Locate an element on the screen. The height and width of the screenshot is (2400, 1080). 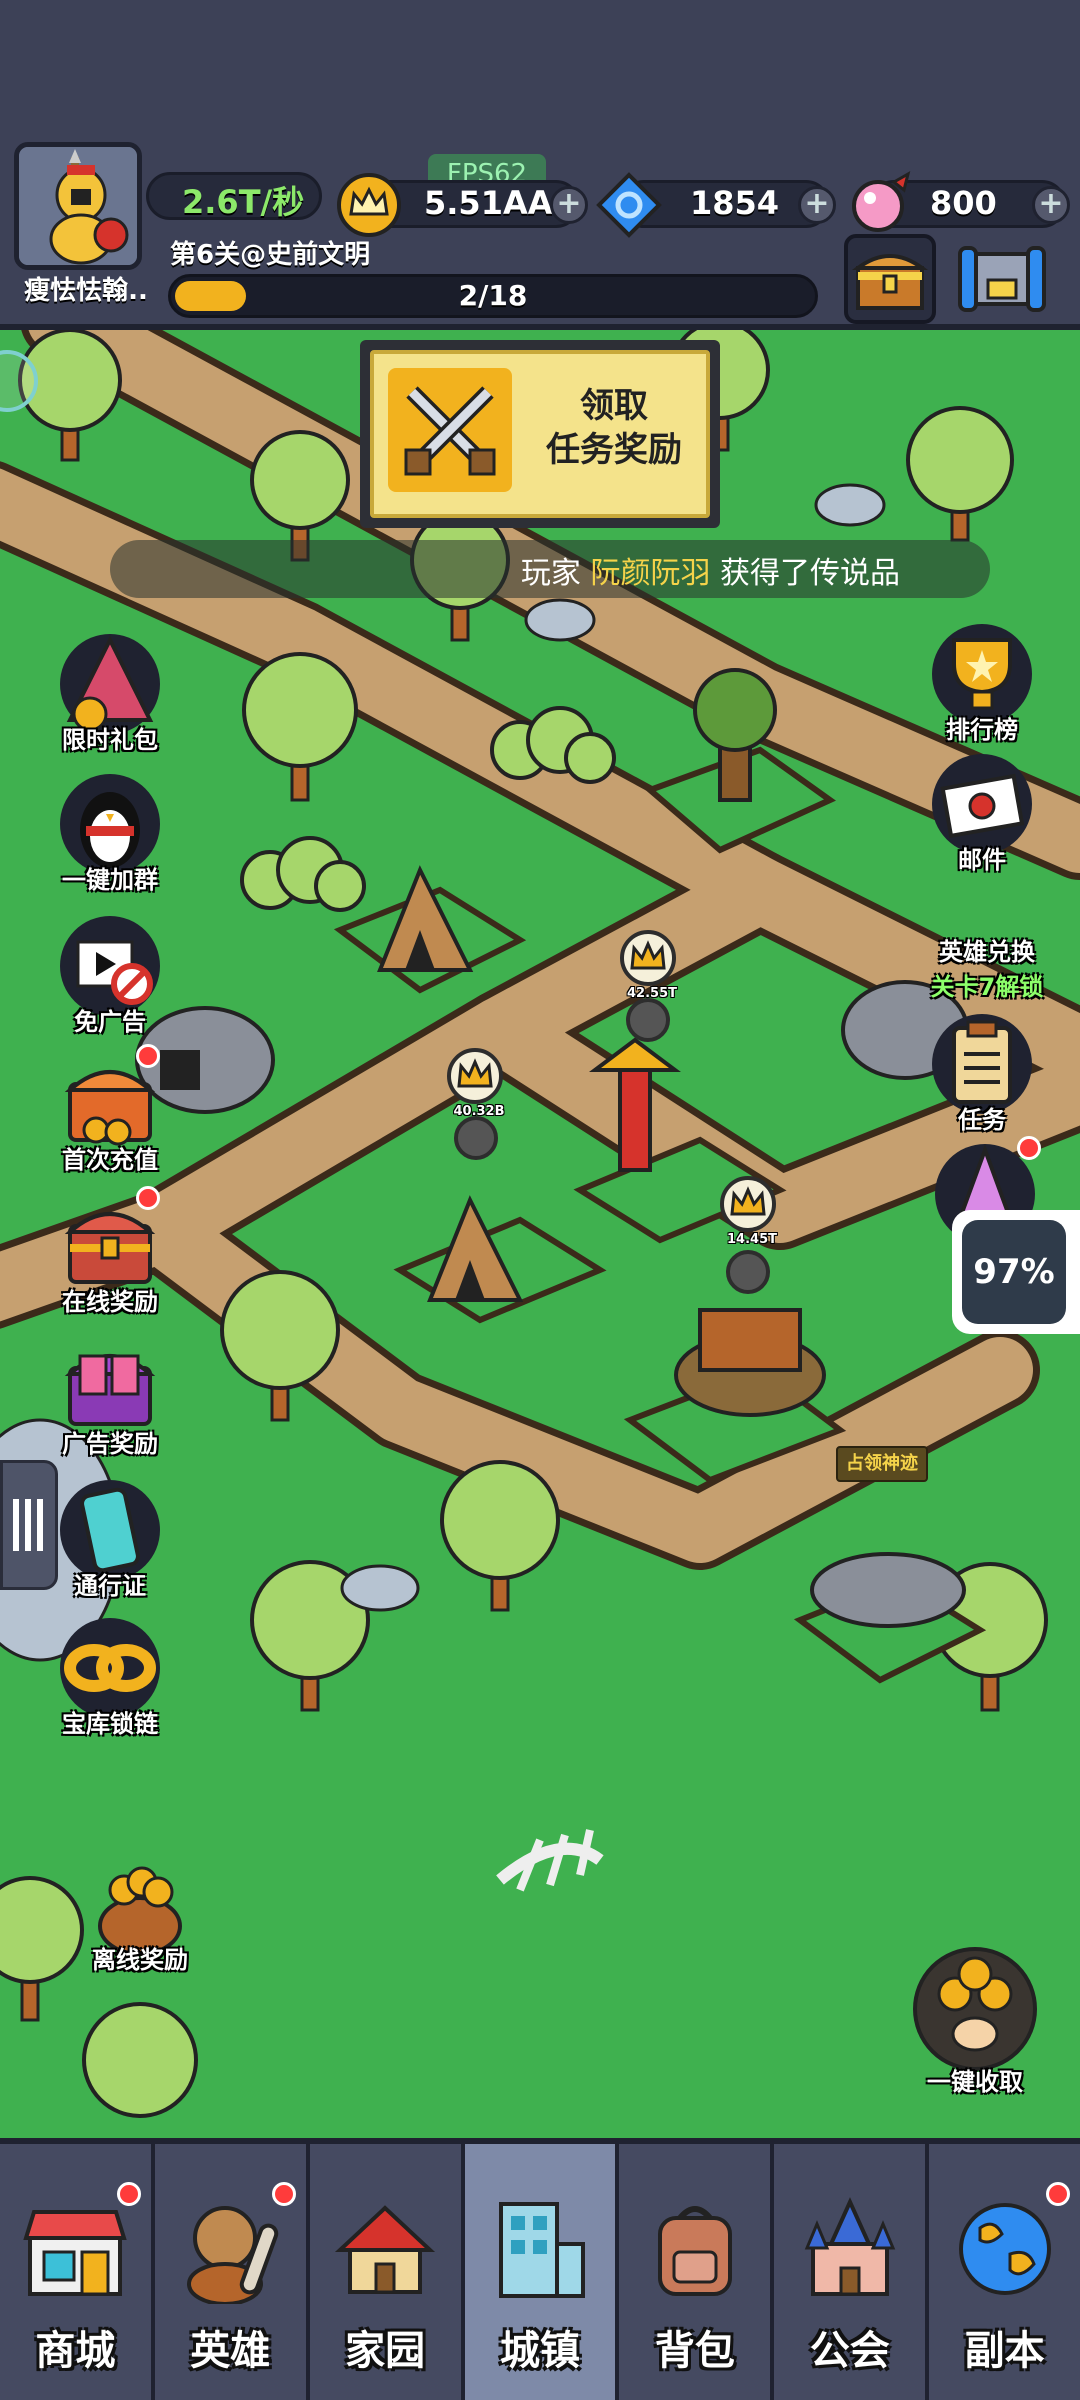
caveman-hero-icon is located at coordinates (233, 2255).